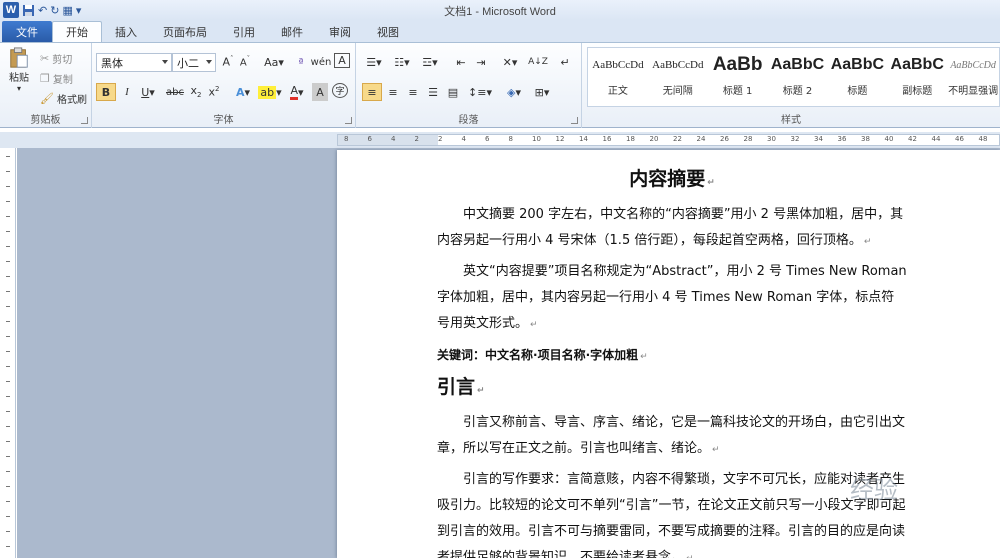 The height and width of the screenshot is (558, 1000). I want to click on ruler-tick-label: 6, so click(369, 139).